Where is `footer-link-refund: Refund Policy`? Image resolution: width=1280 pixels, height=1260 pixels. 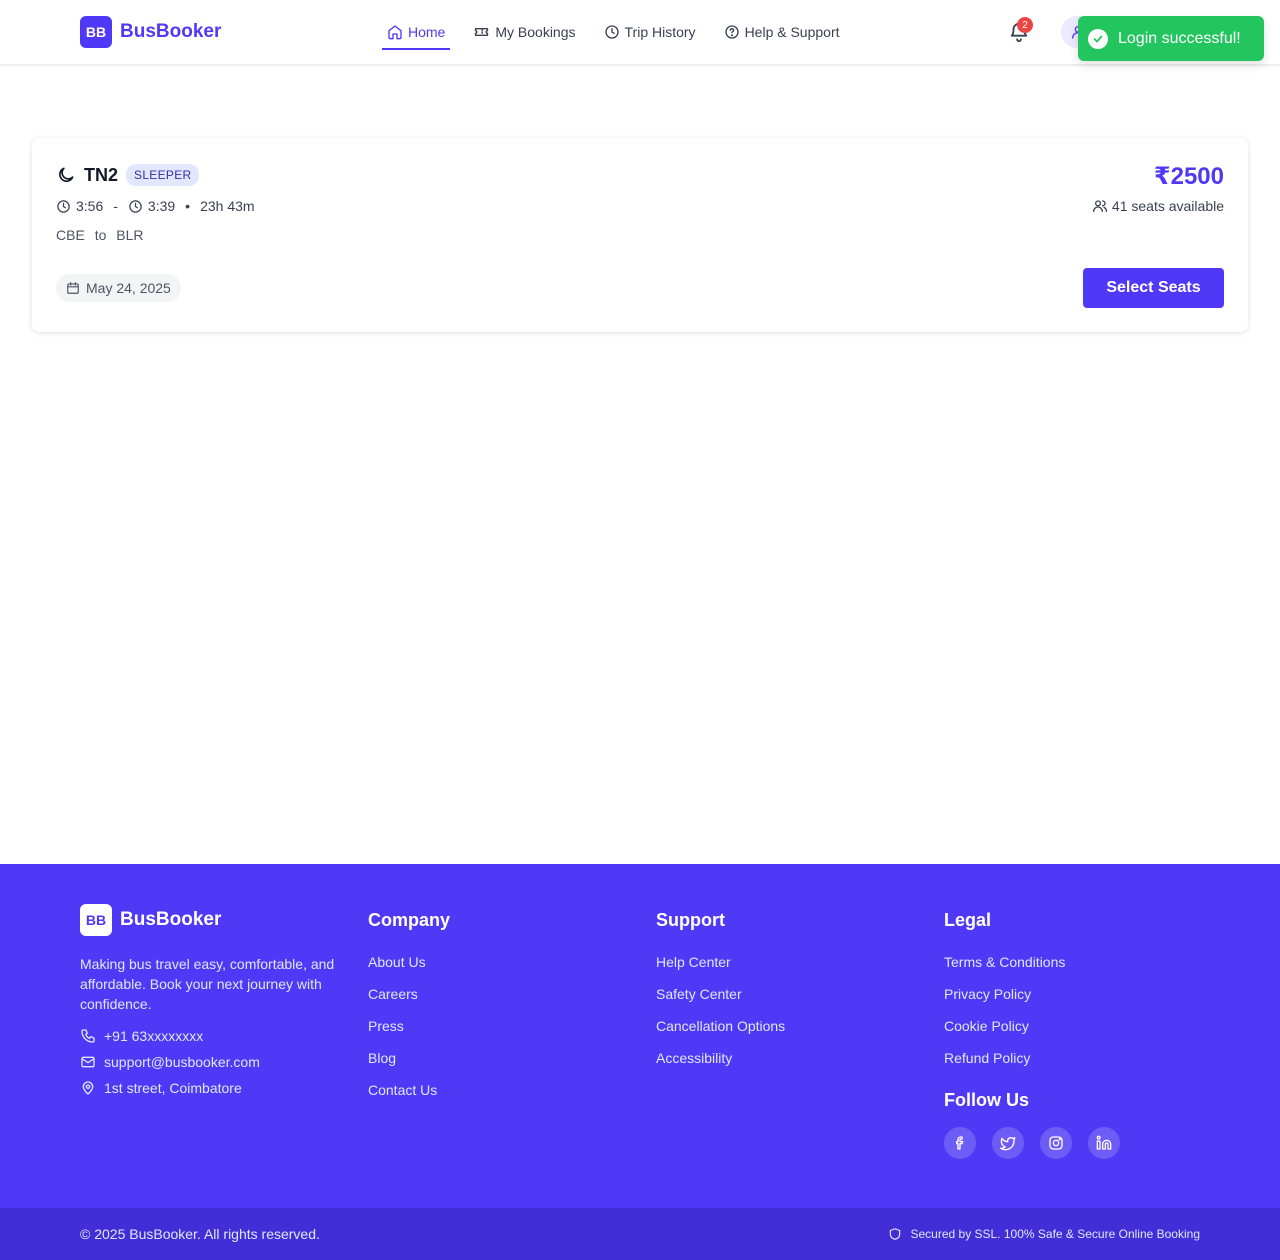 footer-link-refund: Refund Policy is located at coordinates (1040, 1062).